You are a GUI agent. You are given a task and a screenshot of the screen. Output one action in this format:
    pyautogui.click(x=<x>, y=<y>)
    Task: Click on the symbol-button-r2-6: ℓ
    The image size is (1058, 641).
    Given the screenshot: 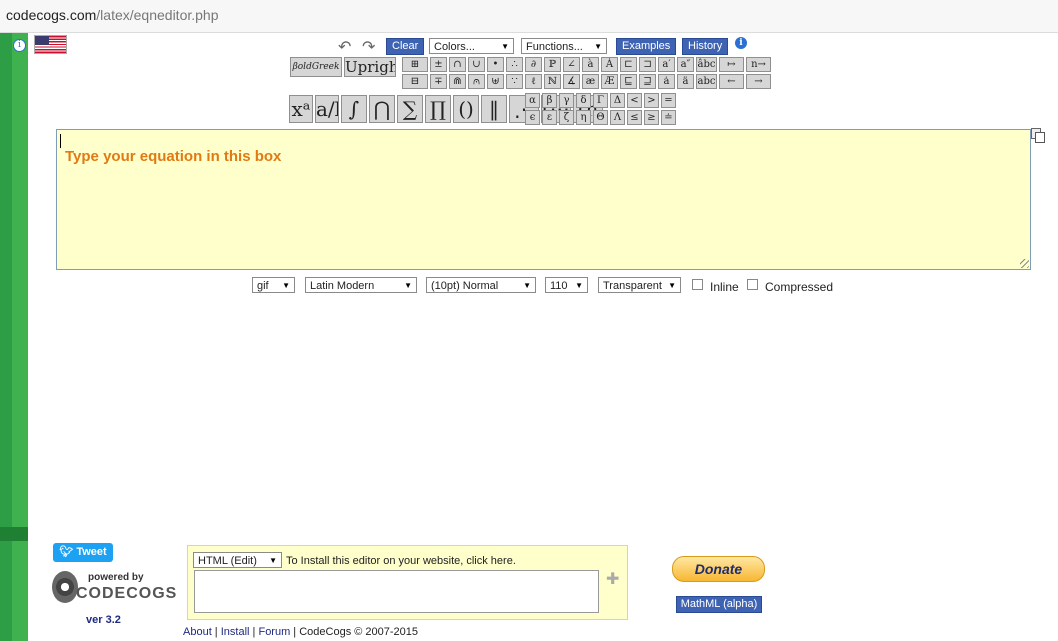 What is the action you would take?
    pyautogui.click(x=533, y=81)
    